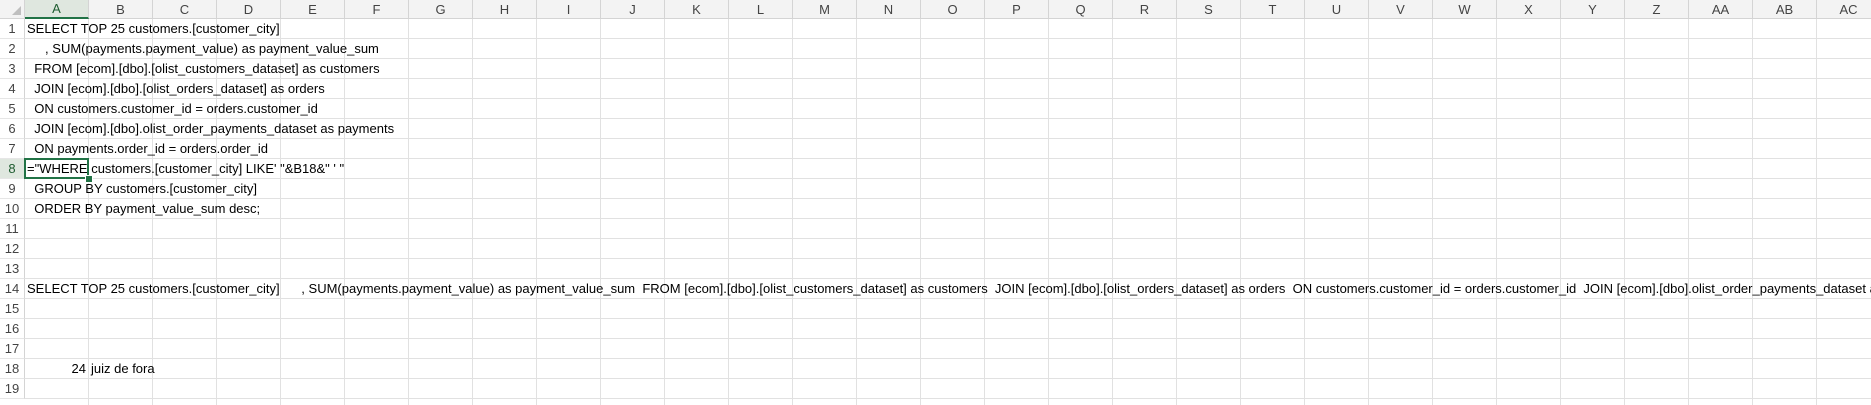 Image resolution: width=1871 pixels, height=405 pixels. Describe the element at coordinates (1657, 9) in the screenshot. I see `column-header-Z: Z` at that location.